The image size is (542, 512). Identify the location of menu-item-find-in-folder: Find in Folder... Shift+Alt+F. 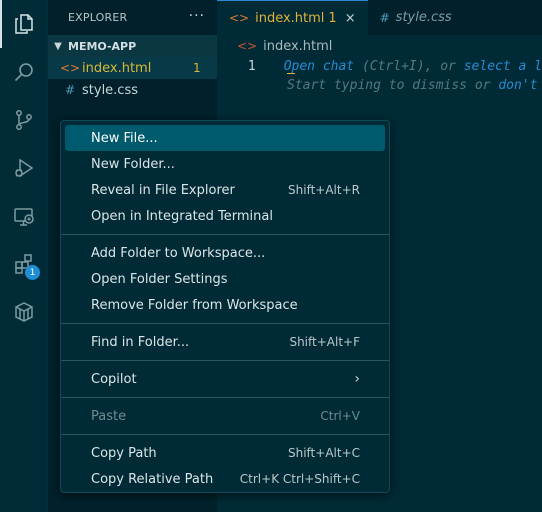
(225, 342).